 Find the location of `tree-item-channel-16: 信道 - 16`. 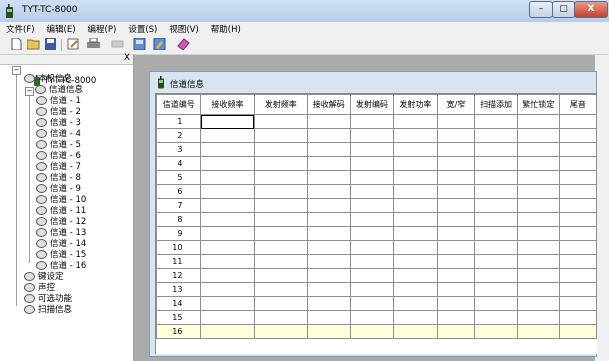

tree-item-channel-16: 信道 - 16 is located at coordinates (61, 266).